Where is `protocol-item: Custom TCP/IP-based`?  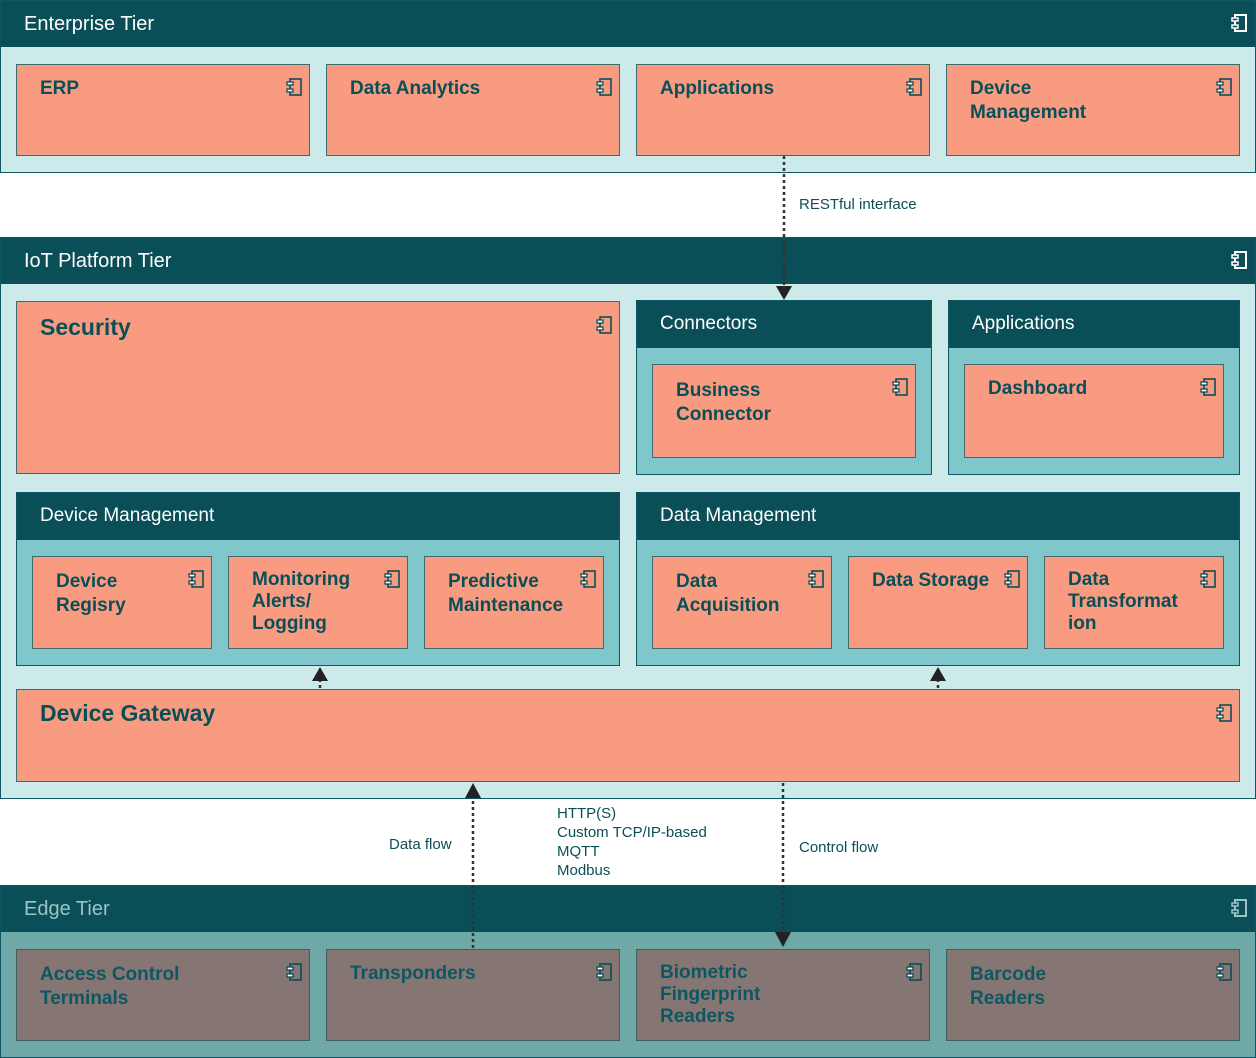 protocol-item: Custom TCP/IP-based is located at coordinates (632, 832).